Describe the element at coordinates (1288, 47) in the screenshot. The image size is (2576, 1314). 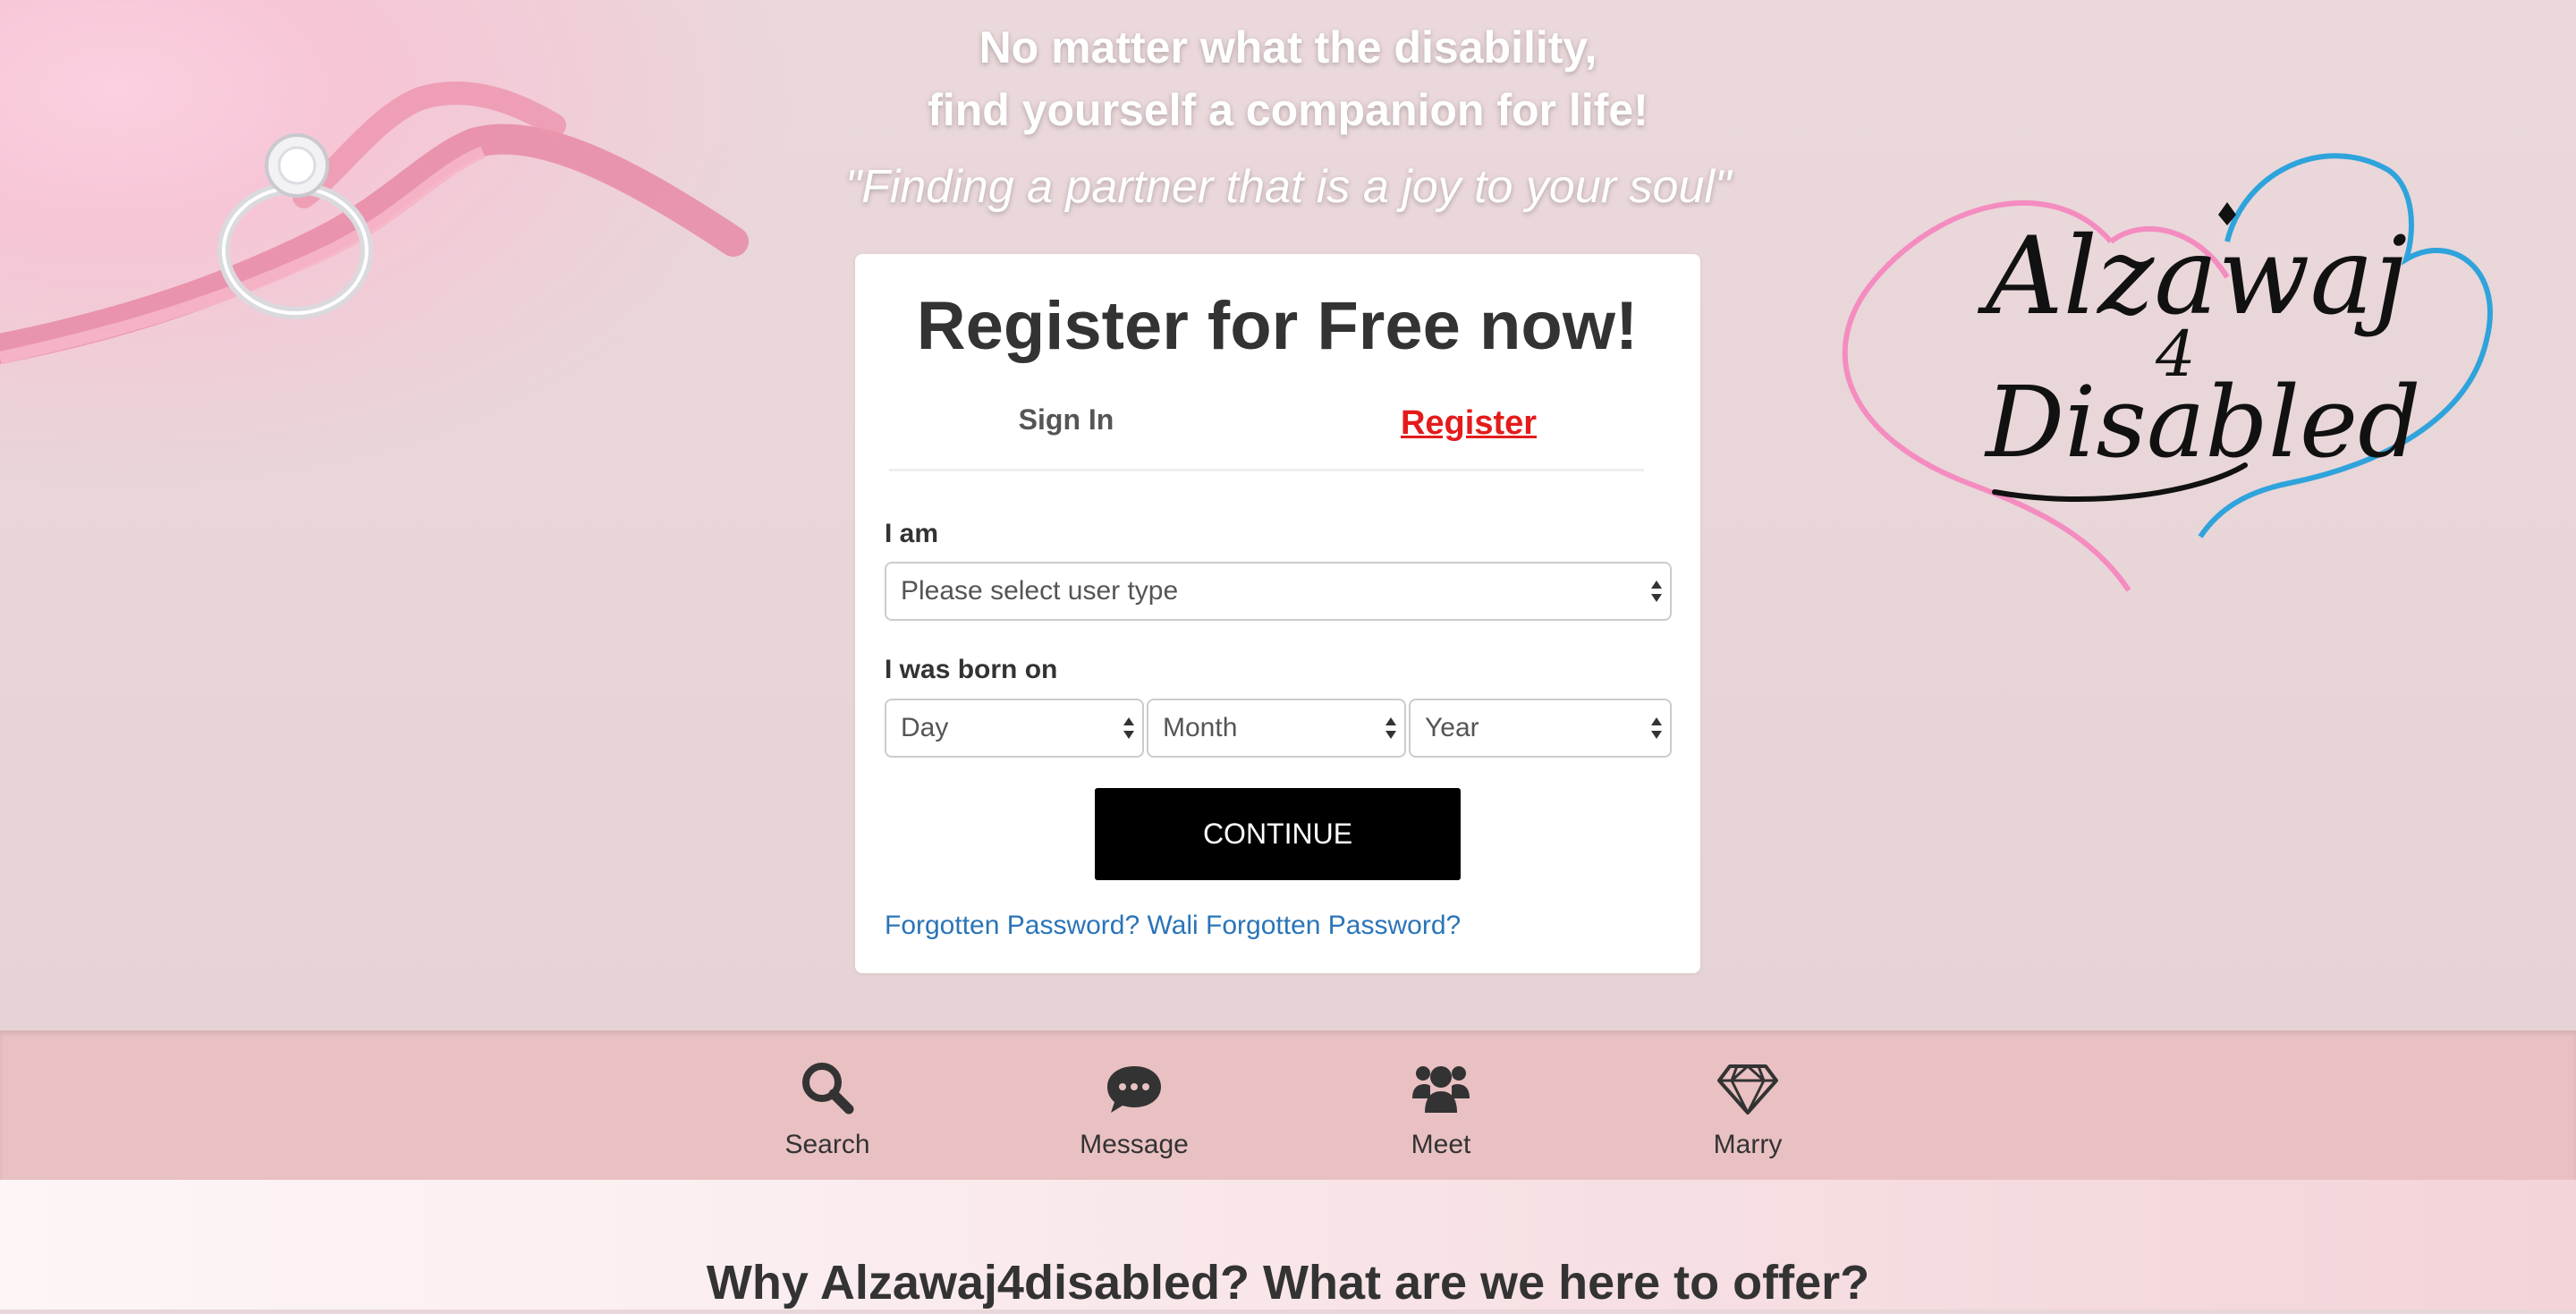
I see `hero-tagline-line1: No matter what the disability,` at that location.